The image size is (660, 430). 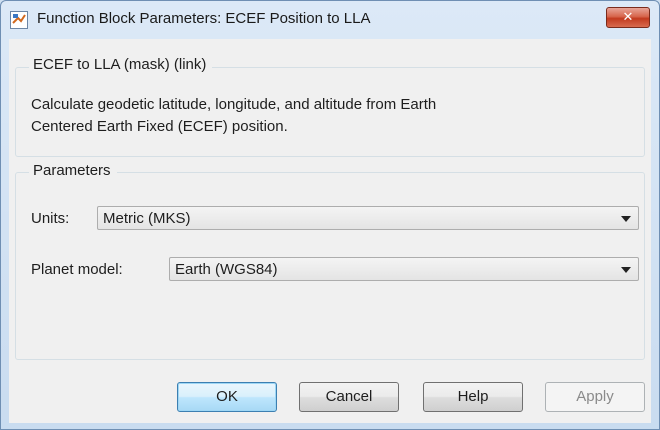 What do you see at coordinates (73, 170) in the screenshot?
I see `parameters-group-title: Parameters` at bounding box center [73, 170].